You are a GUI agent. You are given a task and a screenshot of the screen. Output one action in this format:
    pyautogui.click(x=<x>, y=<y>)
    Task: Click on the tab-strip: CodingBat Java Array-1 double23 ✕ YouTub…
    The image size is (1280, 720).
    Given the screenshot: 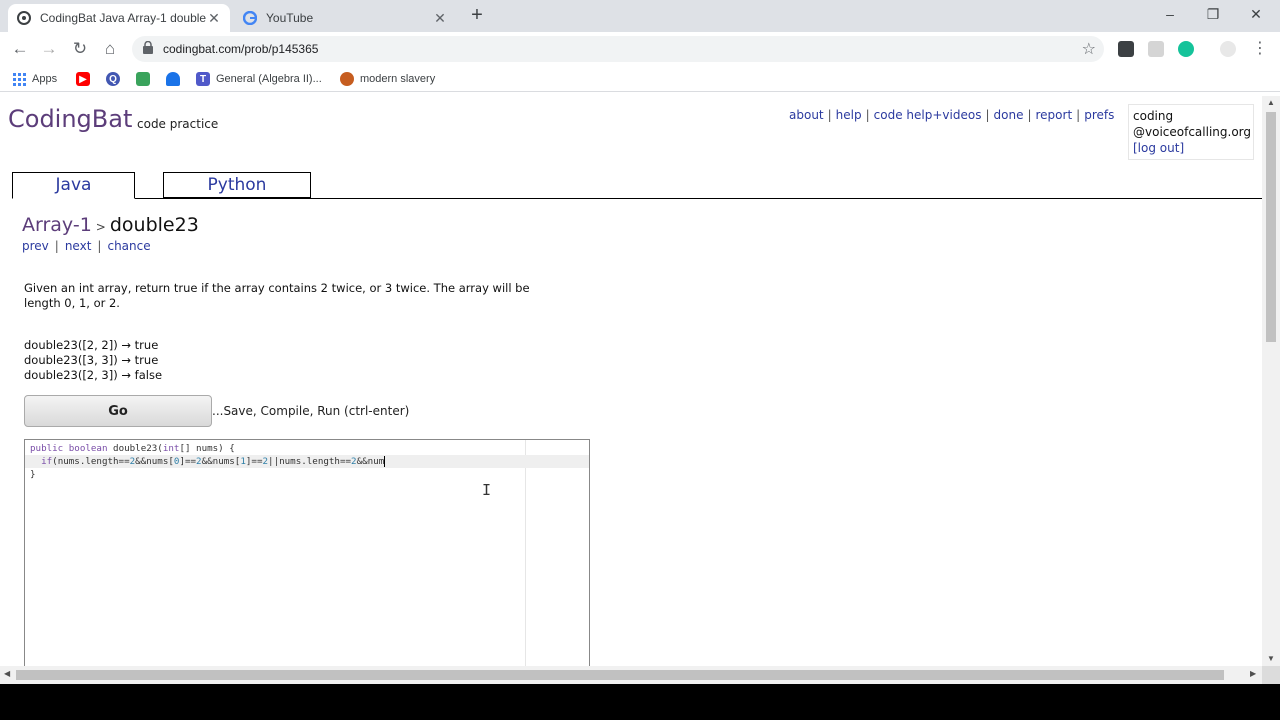 What is the action you would take?
    pyautogui.click(x=640, y=16)
    